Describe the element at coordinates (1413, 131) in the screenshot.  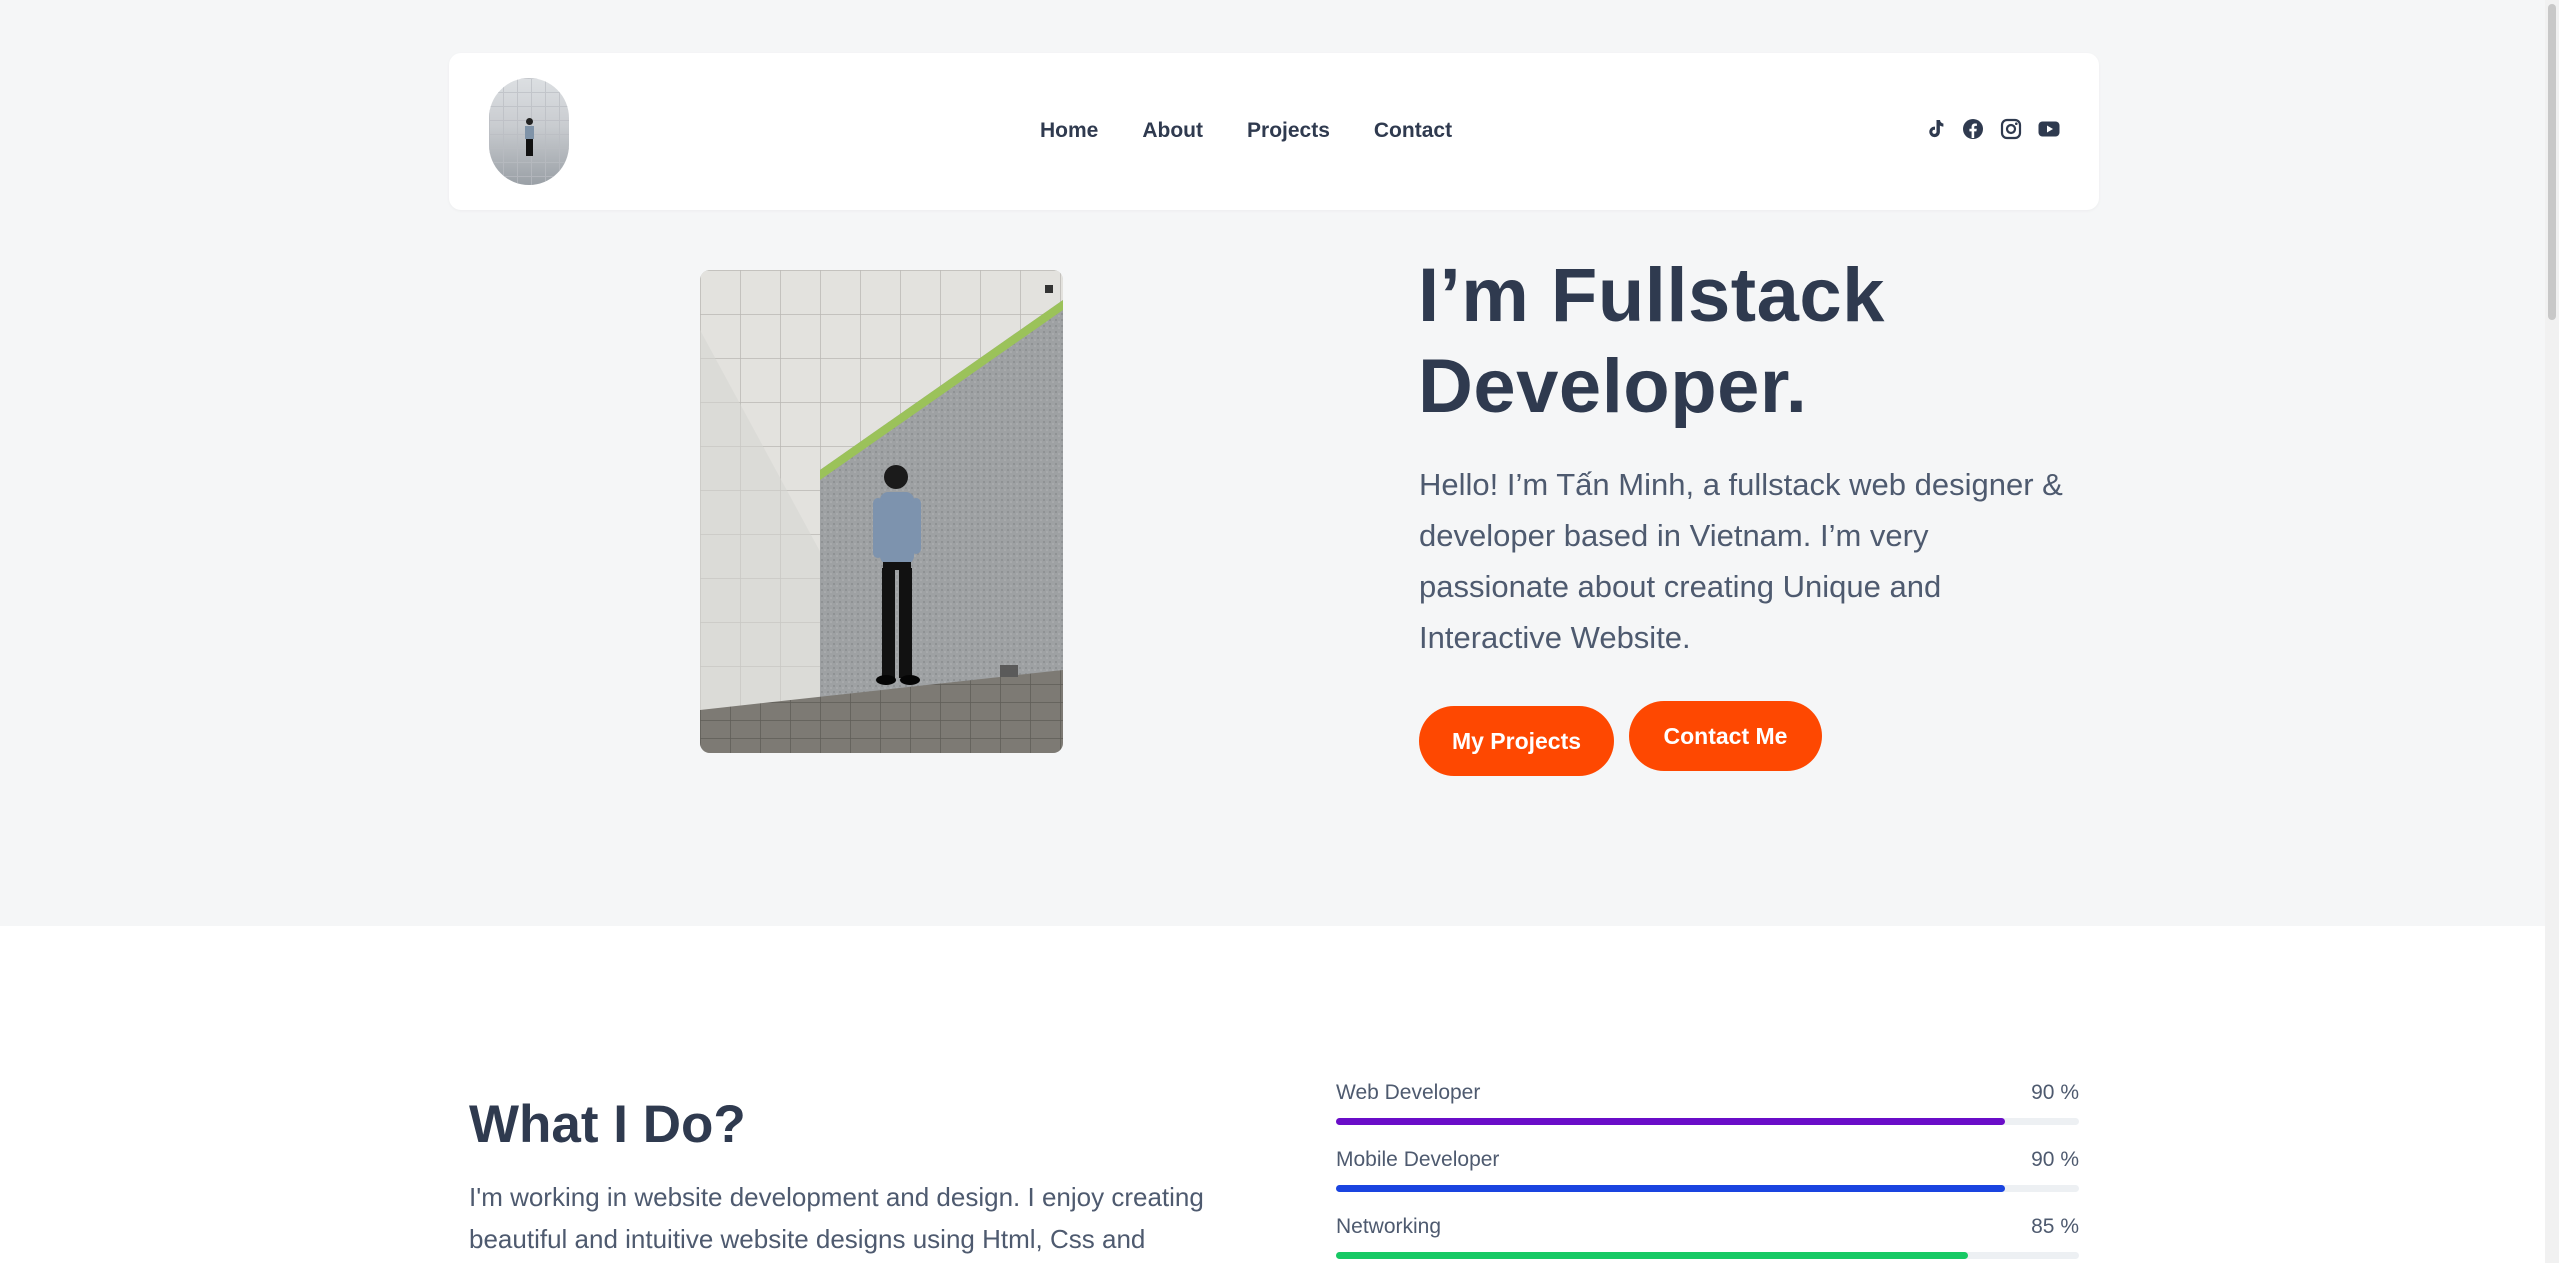
I see `nav-contact: Contact` at that location.